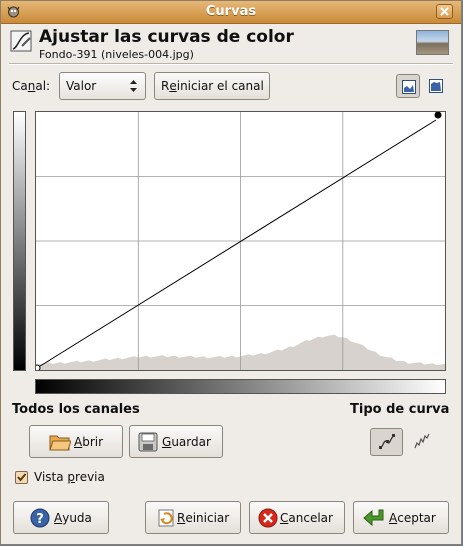  Describe the element at coordinates (166, 517) in the screenshot. I see `reset-icon` at that location.